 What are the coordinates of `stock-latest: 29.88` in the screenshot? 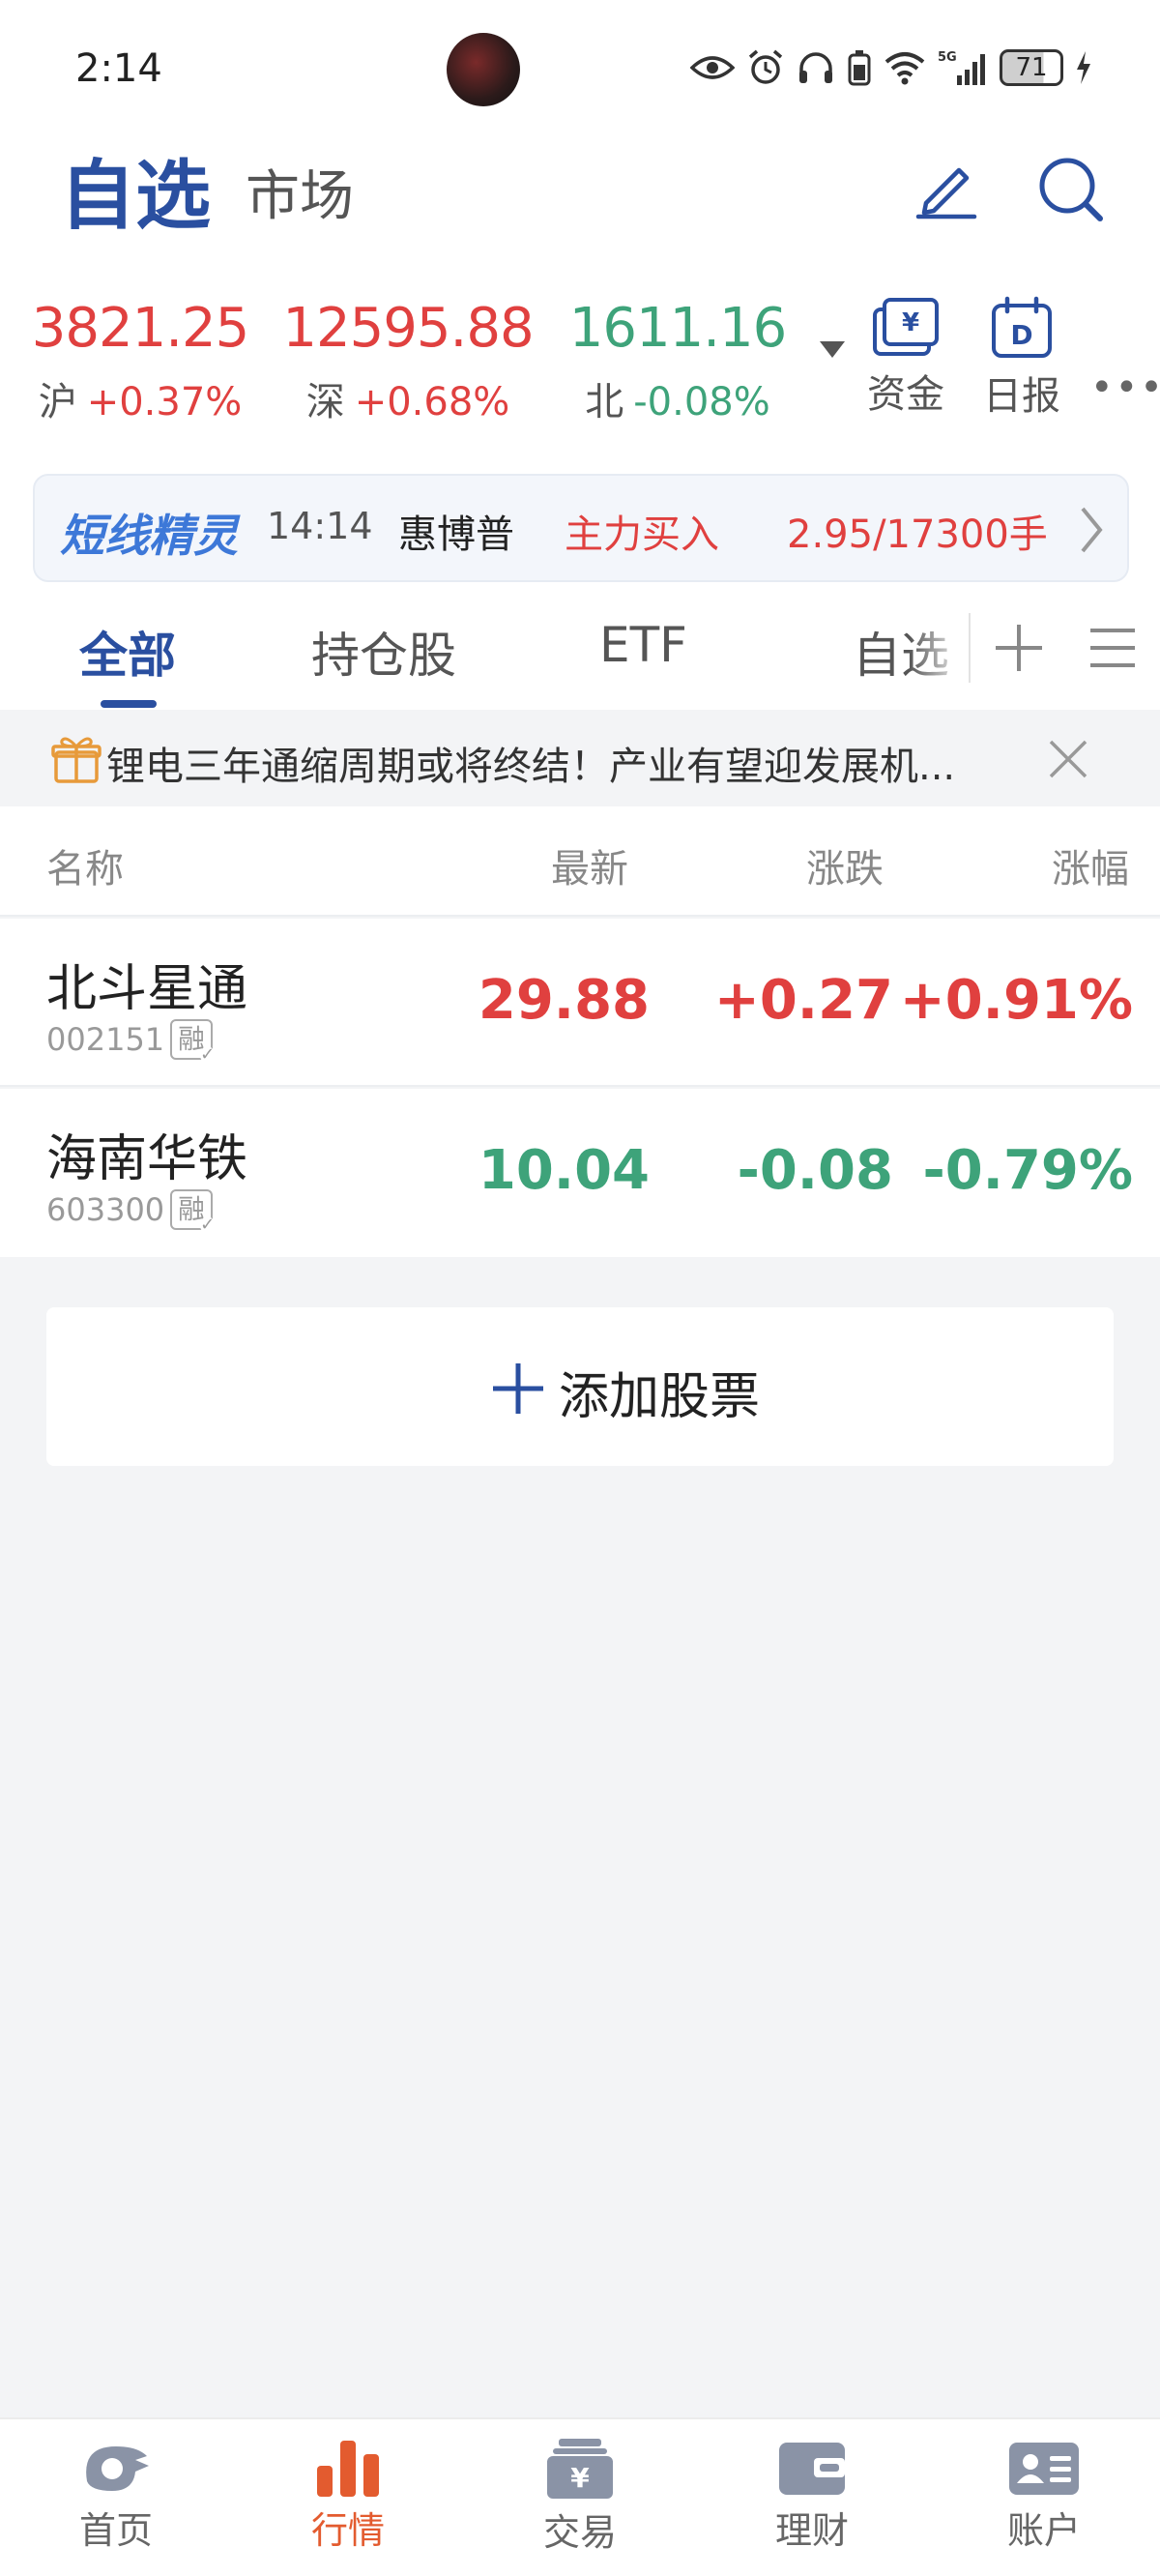 It's located at (564, 1000).